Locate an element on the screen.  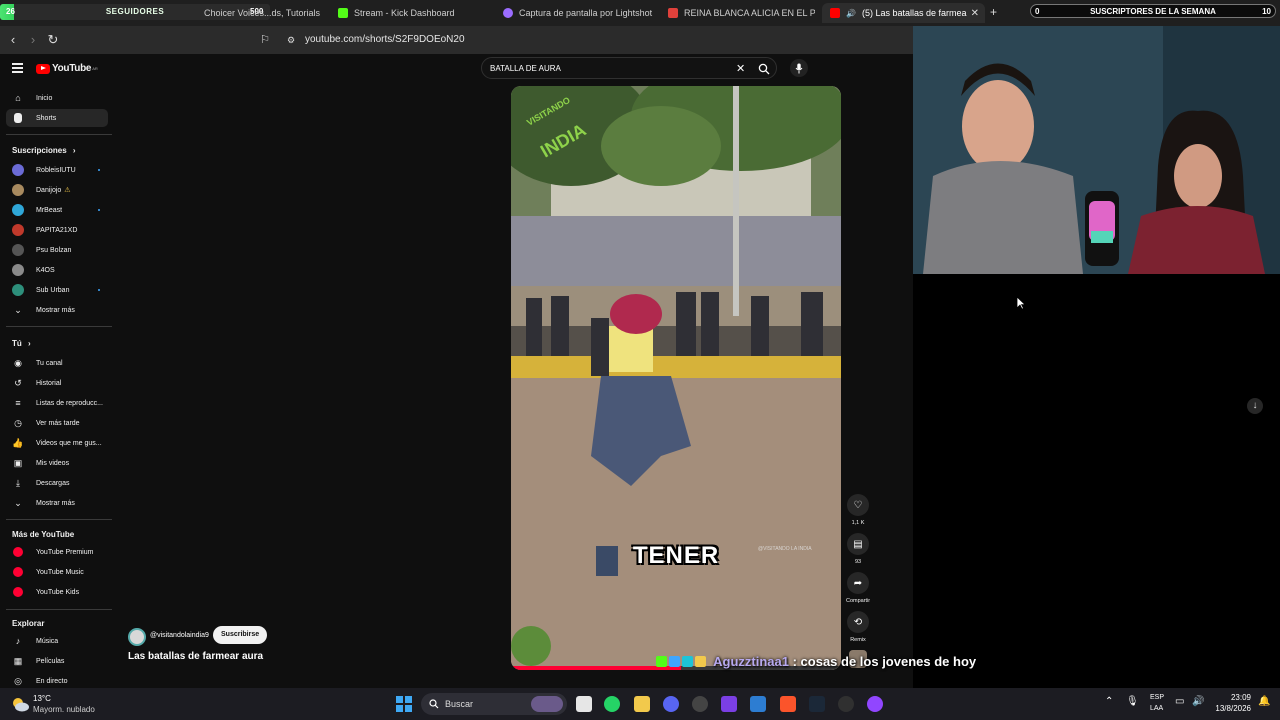
search-icon is located at coordinates (765, 69).